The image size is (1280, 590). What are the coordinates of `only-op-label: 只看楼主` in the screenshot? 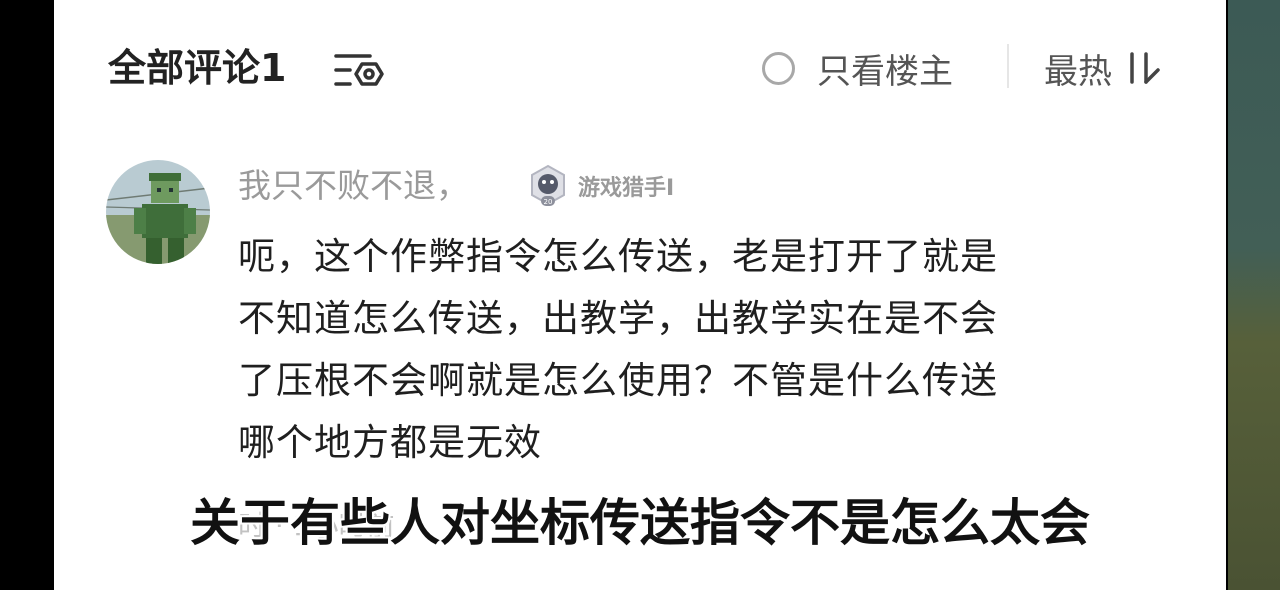 It's located at (885, 71).